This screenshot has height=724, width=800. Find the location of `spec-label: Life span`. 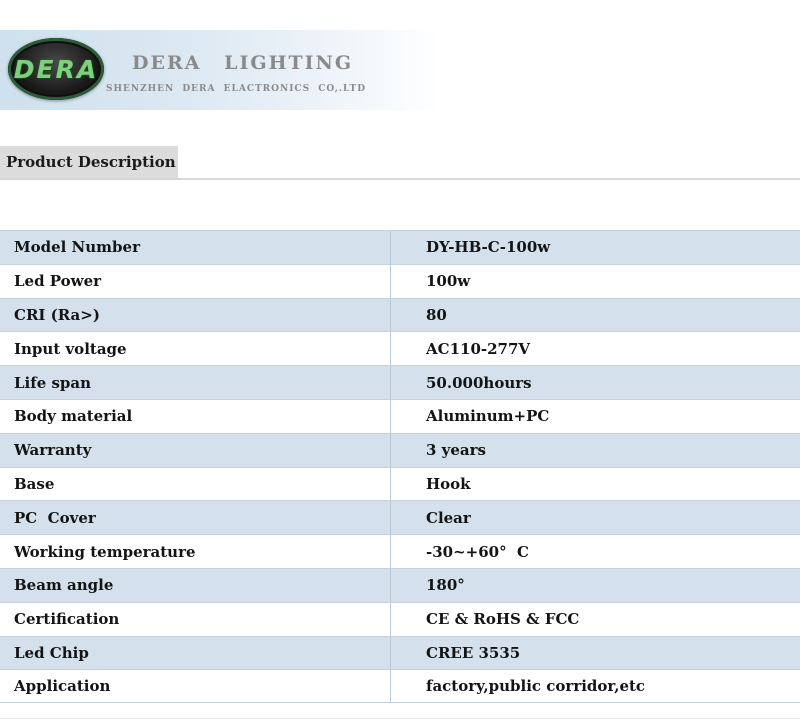

spec-label: Life span is located at coordinates (53, 382).